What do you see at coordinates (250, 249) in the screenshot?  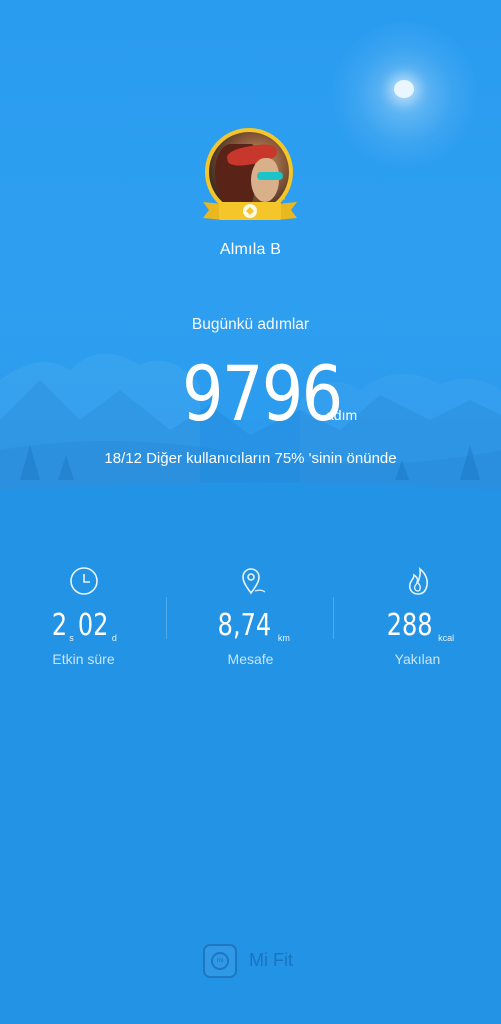 I see `profile-name: Almıla B` at bounding box center [250, 249].